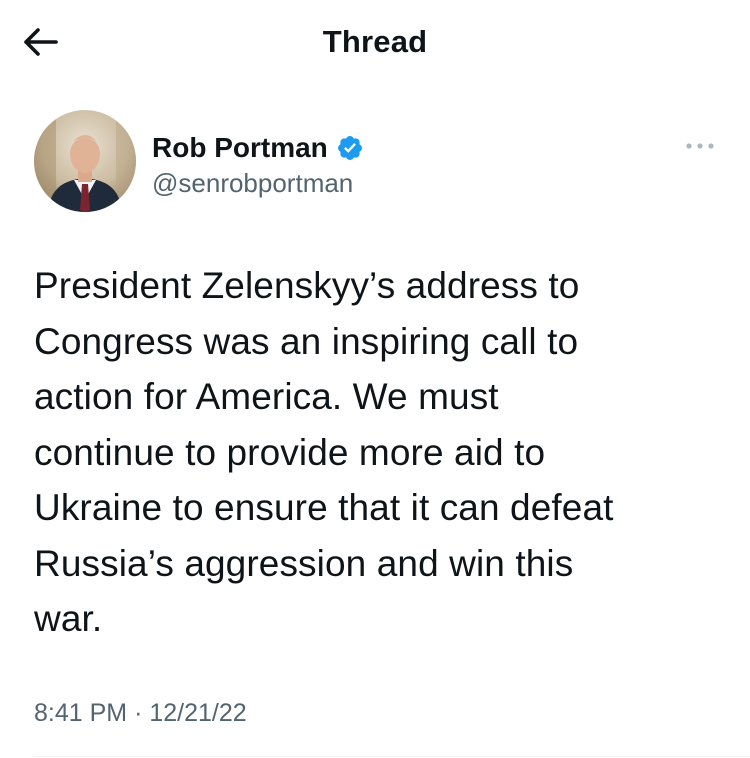 Image resolution: width=750 pixels, height=758 pixels. I want to click on tweet-line: continue to provide more aid to, so click(290, 452).